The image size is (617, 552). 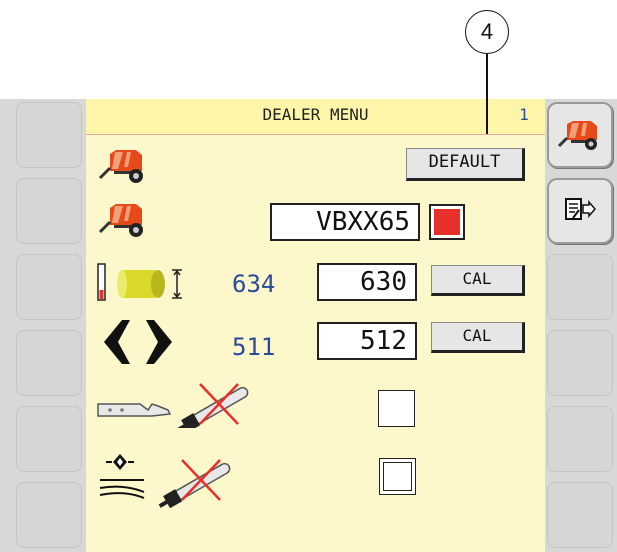 I want to click on pickup-sensor-disabled-icon, so click(x=165, y=481).